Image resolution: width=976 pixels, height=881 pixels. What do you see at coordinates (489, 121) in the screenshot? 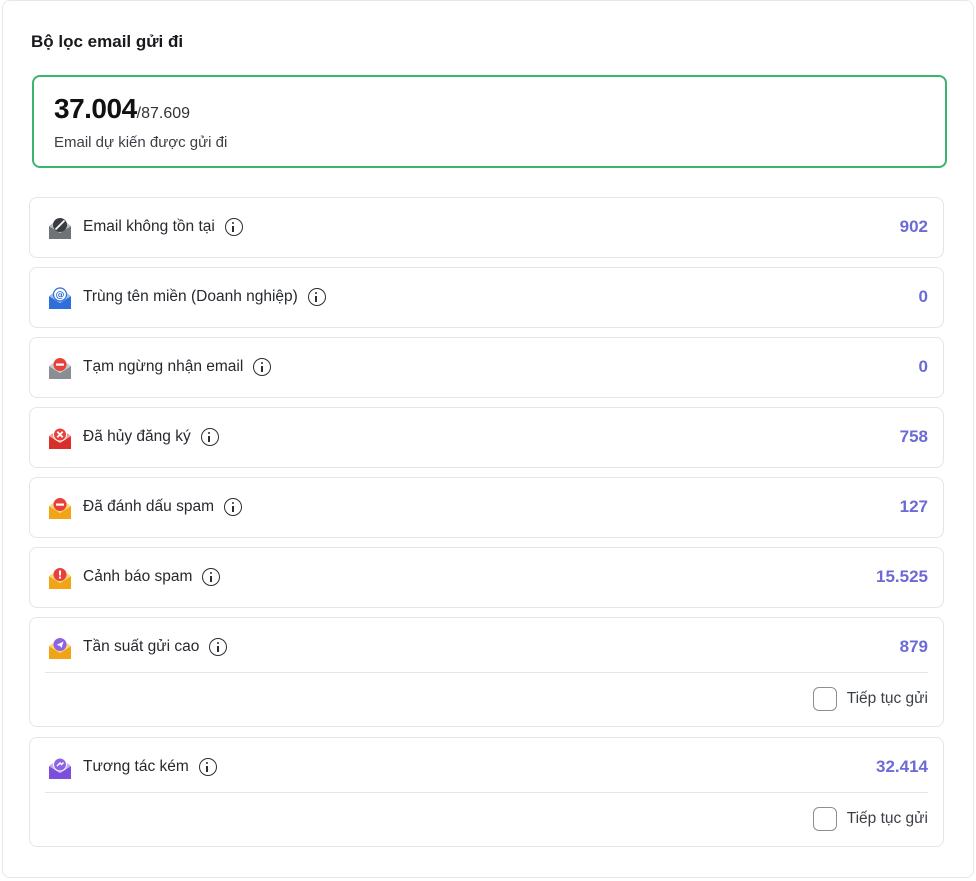
I see `expected-emails-summary: 37.004/87.609 Email dự kiến được gửi đi` at bounding box center [489, 121].